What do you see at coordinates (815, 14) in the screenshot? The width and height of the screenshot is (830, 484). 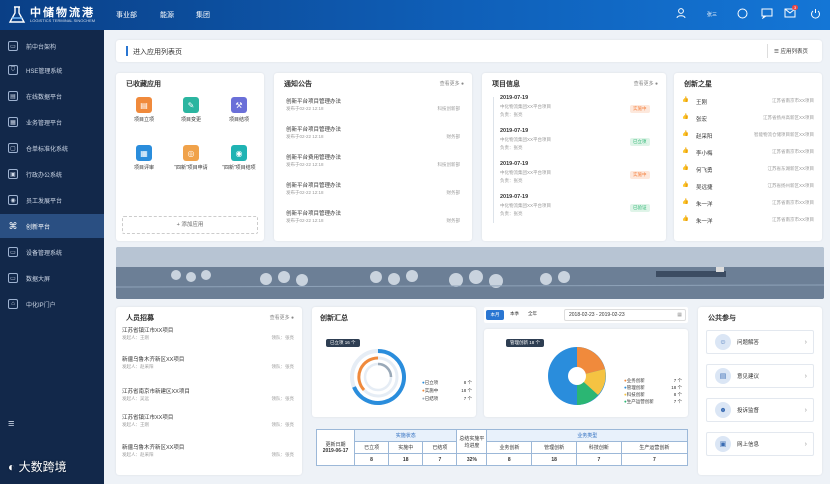 I see `power-icon` at bounding box center [815, 14].